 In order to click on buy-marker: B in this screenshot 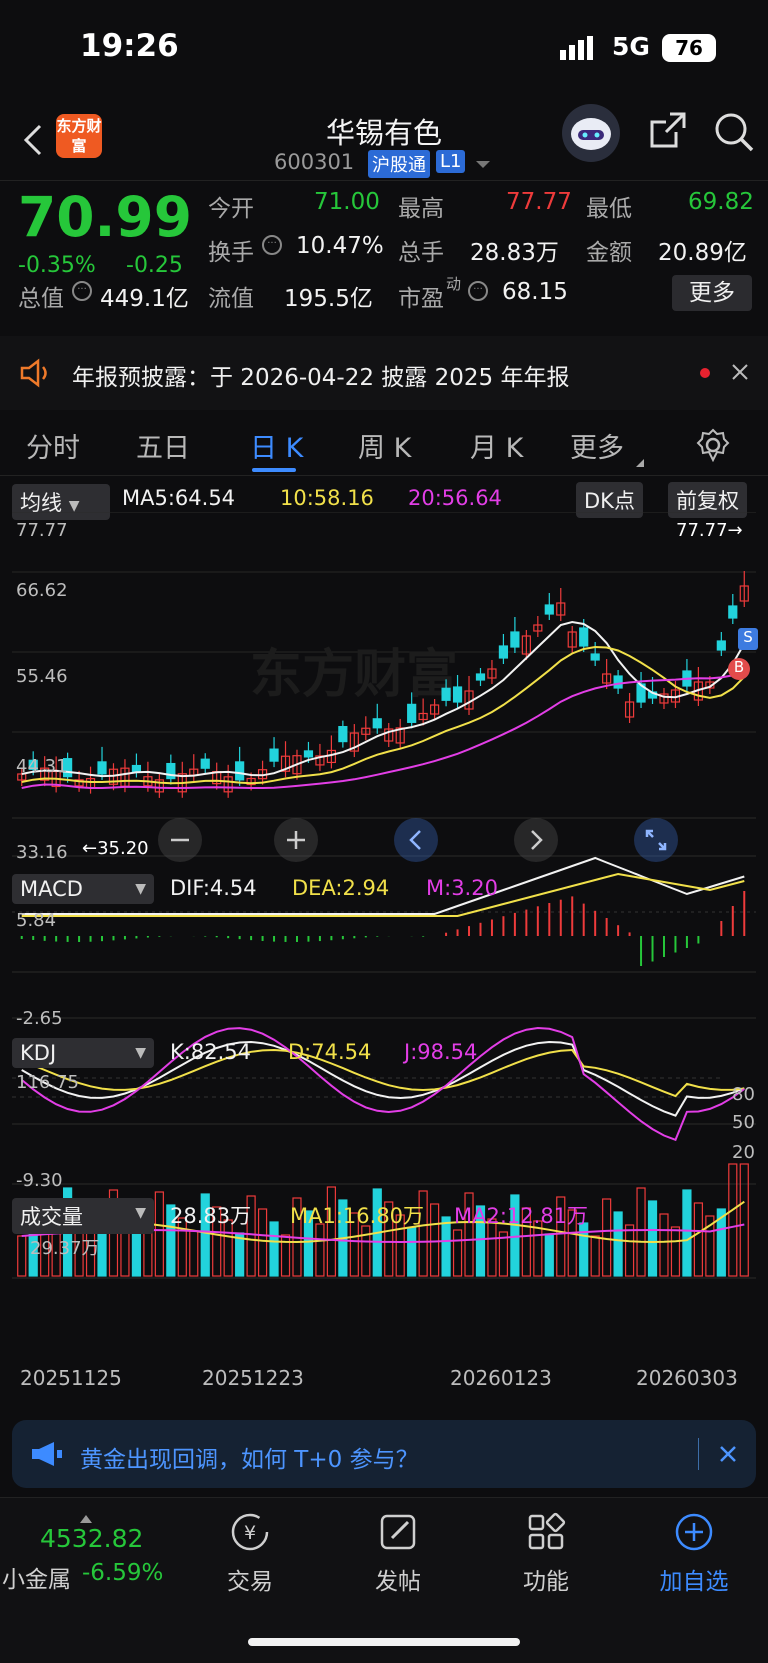, I will do `click(739, 669)`.